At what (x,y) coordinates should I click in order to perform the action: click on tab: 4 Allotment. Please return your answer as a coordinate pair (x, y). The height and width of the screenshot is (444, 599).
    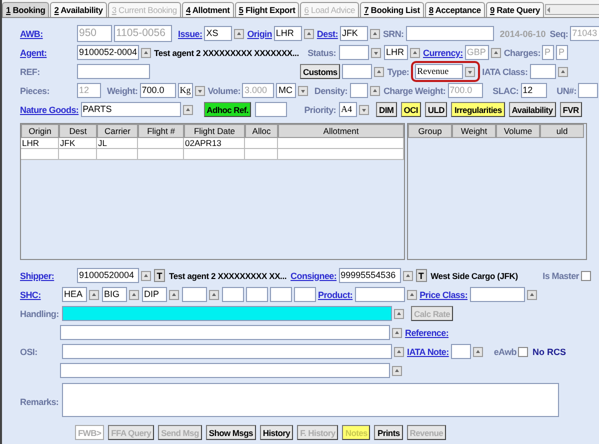
    Looking at the image, I should click on (208, 9).